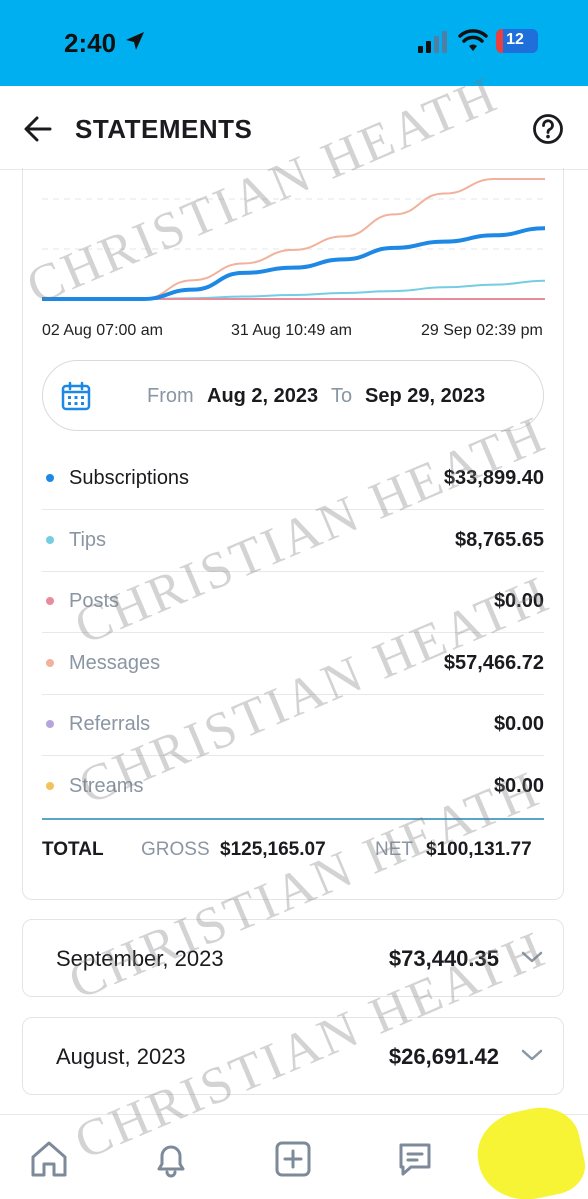 Image resolution: width=588 pixels, height=1199 pixels. I want to click on arrow-left-icon, so click(38, 129).